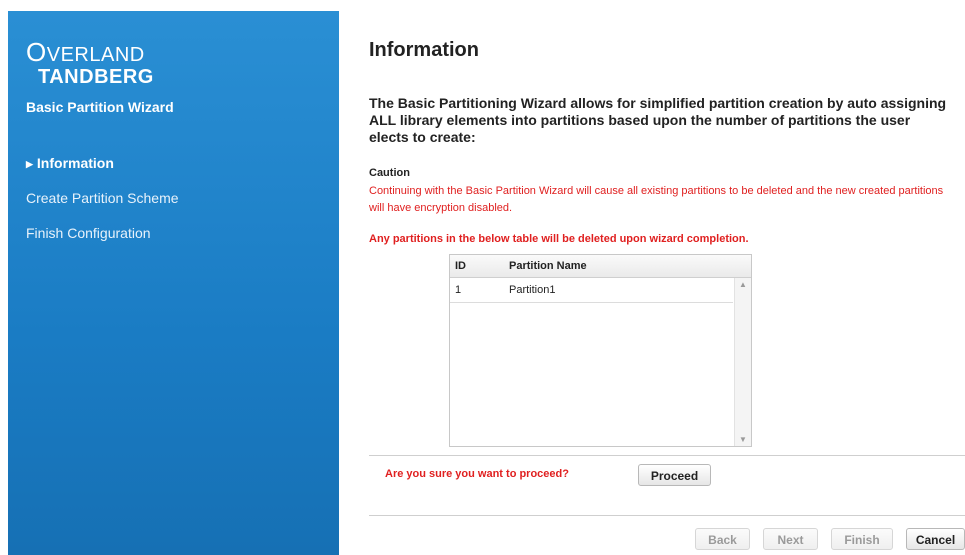 The width and height of the screenshot is (965, 555). I want to click on step-label: Create Partition Scheme, so click(102, 198).